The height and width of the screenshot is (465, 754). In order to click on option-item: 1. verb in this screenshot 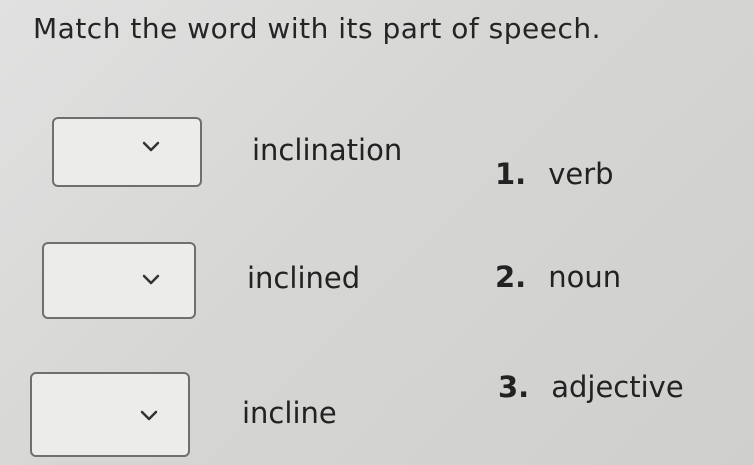, I will do `click(554, 174)`.